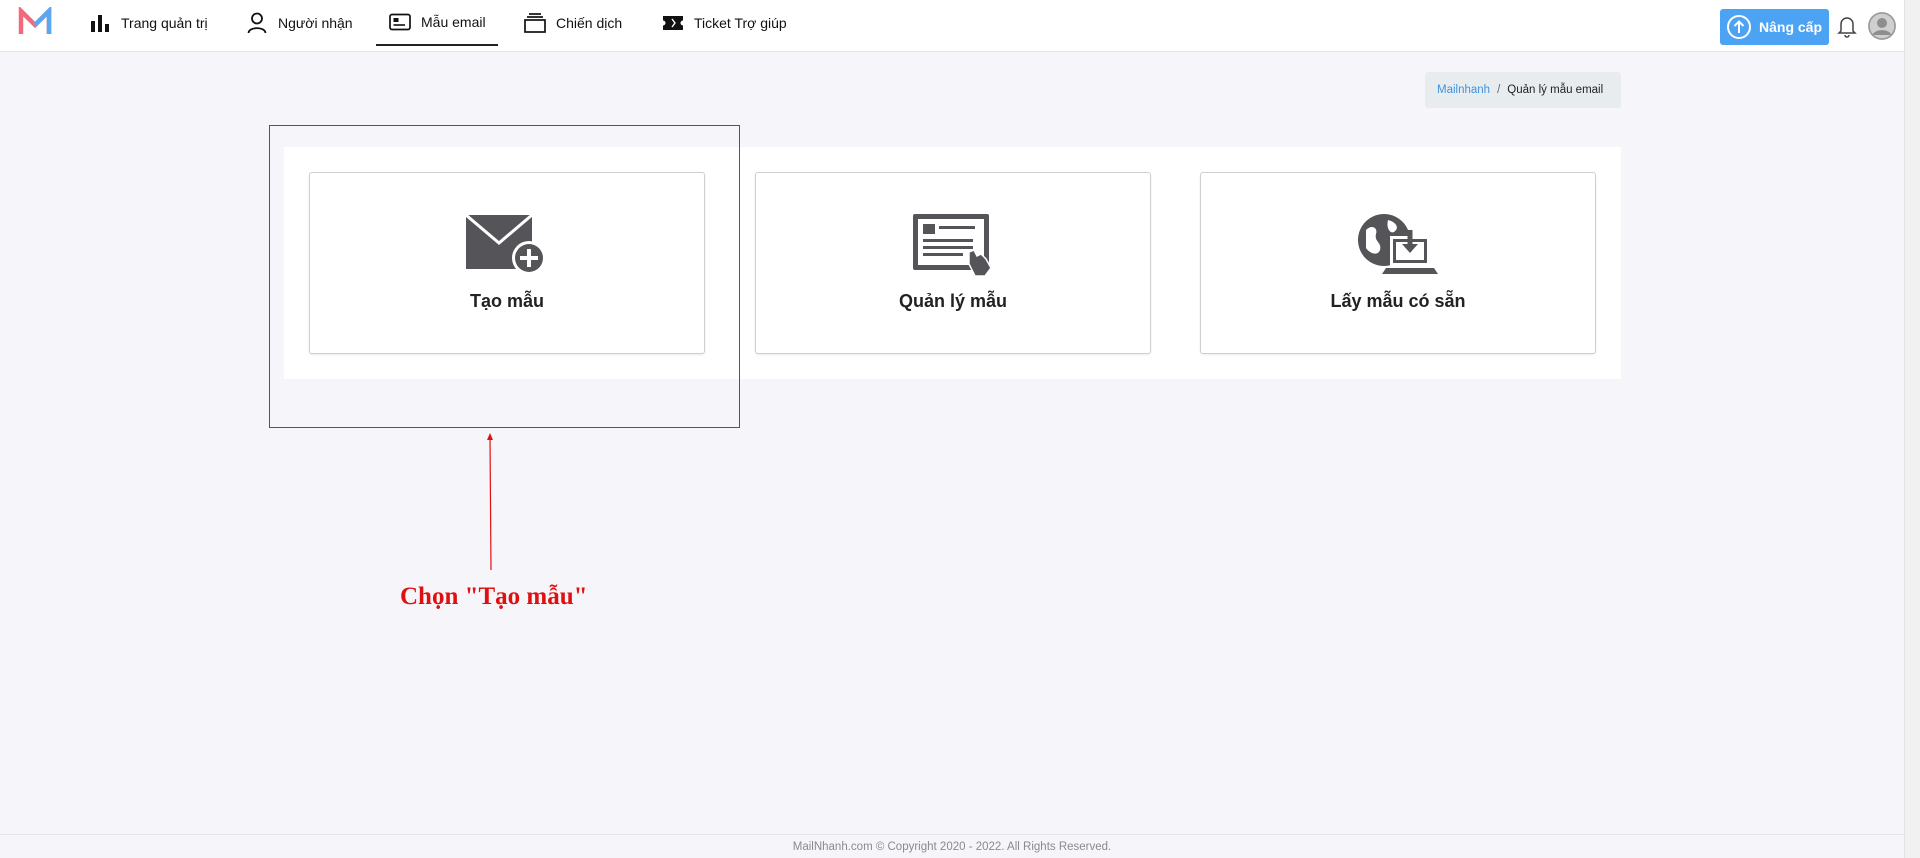  What do you see at coordinates (453, 22) in the screenshot?
I see `nav-label: Mẫu email` at bounding box center [453, 22].